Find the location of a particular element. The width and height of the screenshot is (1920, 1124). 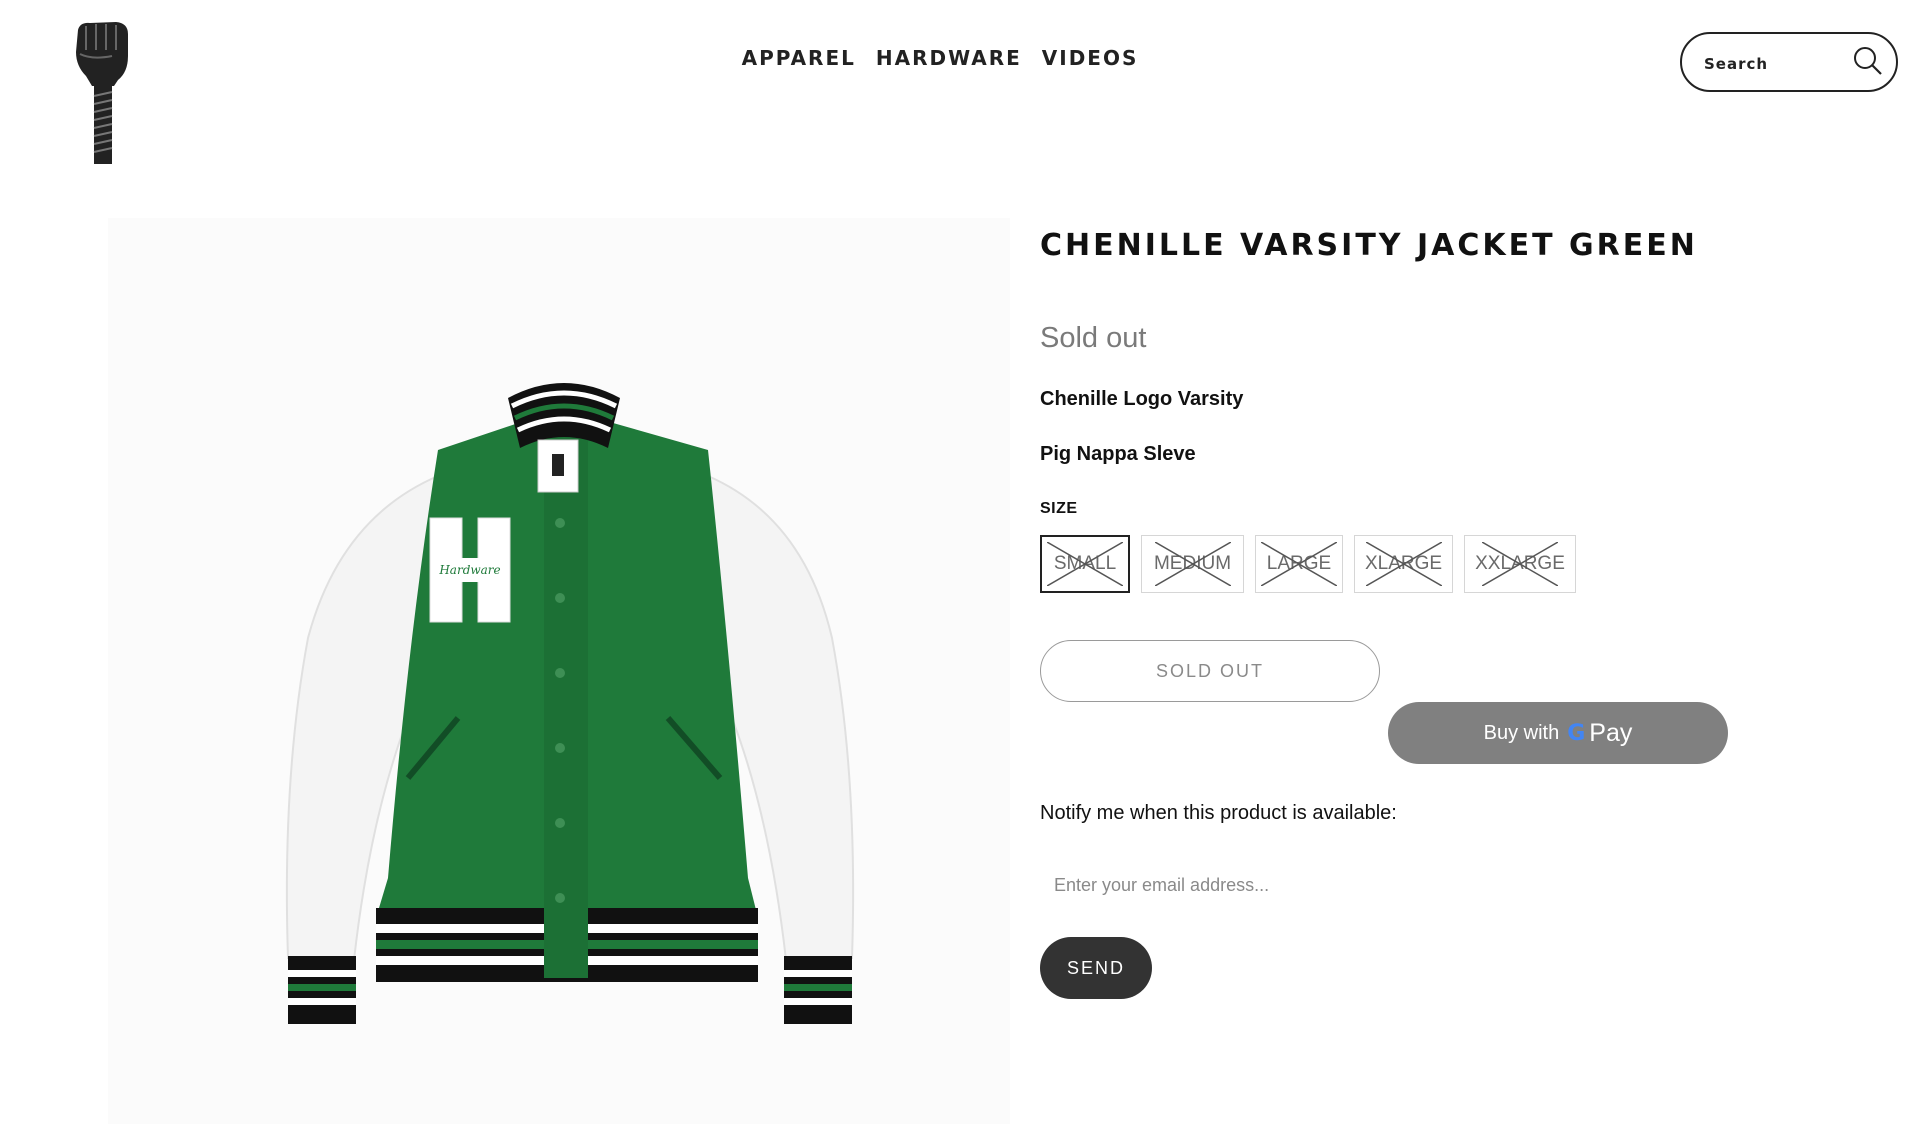

size-option-label: SMALL is located at coordinates (1085, 563).